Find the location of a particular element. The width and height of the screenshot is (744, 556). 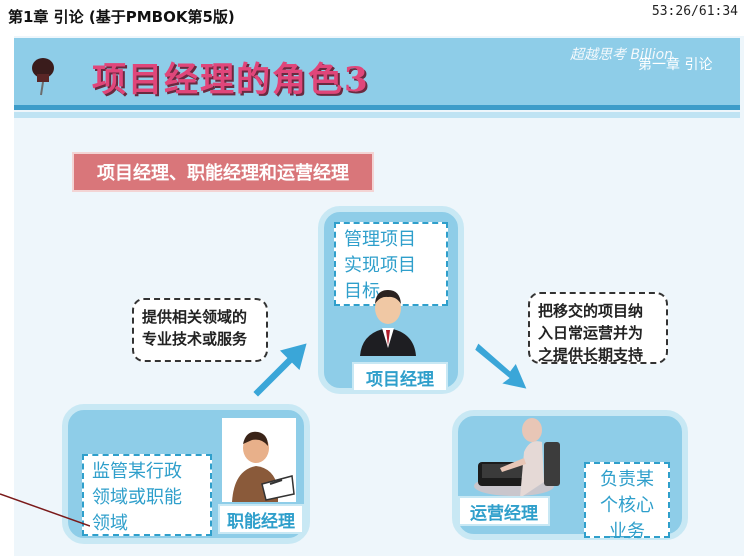

playback-timer: 53:26/61:34 is located at coordinates (694, 11).